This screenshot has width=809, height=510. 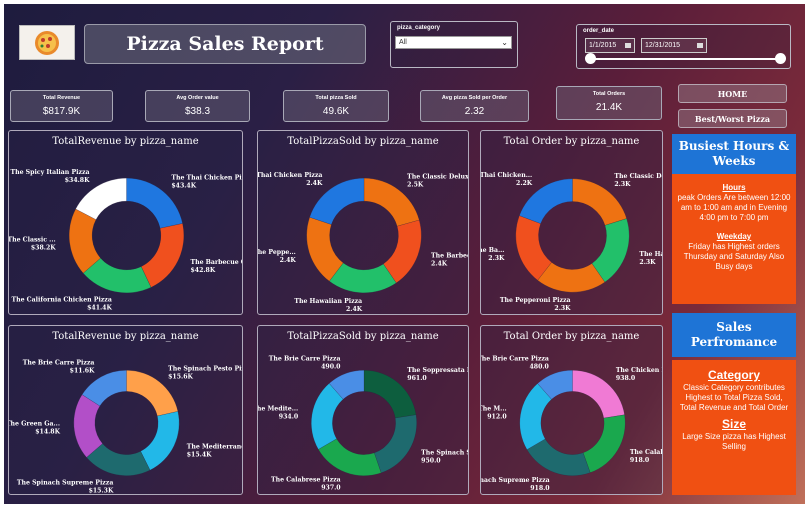 I want to click on slice-value-label: 2.2K, so click(x=524, y=183).